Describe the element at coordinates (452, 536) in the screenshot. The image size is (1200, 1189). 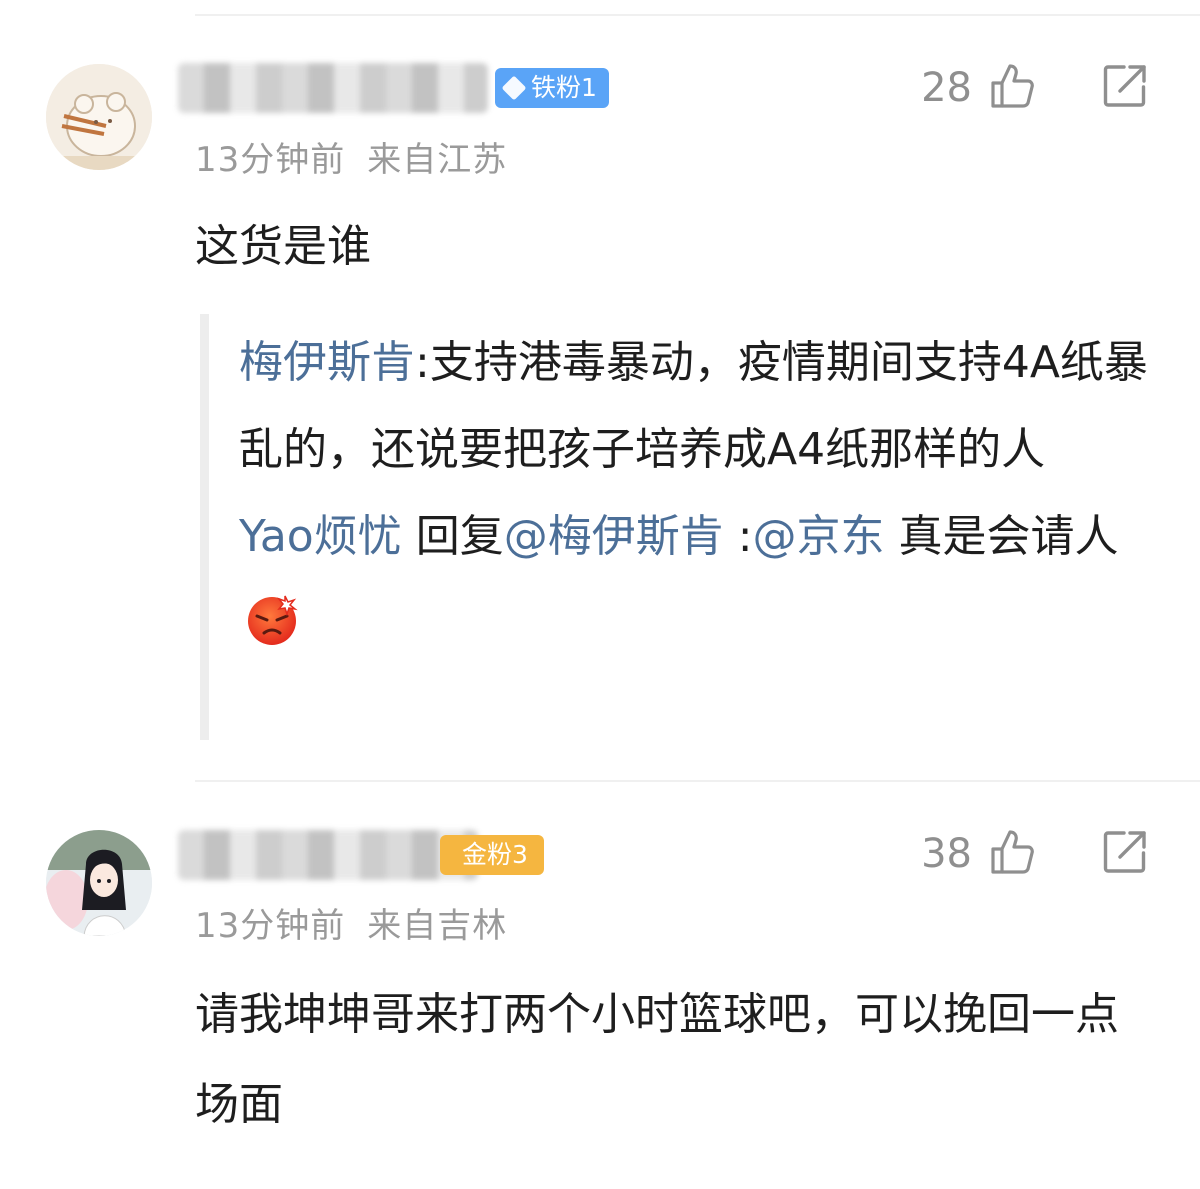
I see `reply-word: 回复` at that location.